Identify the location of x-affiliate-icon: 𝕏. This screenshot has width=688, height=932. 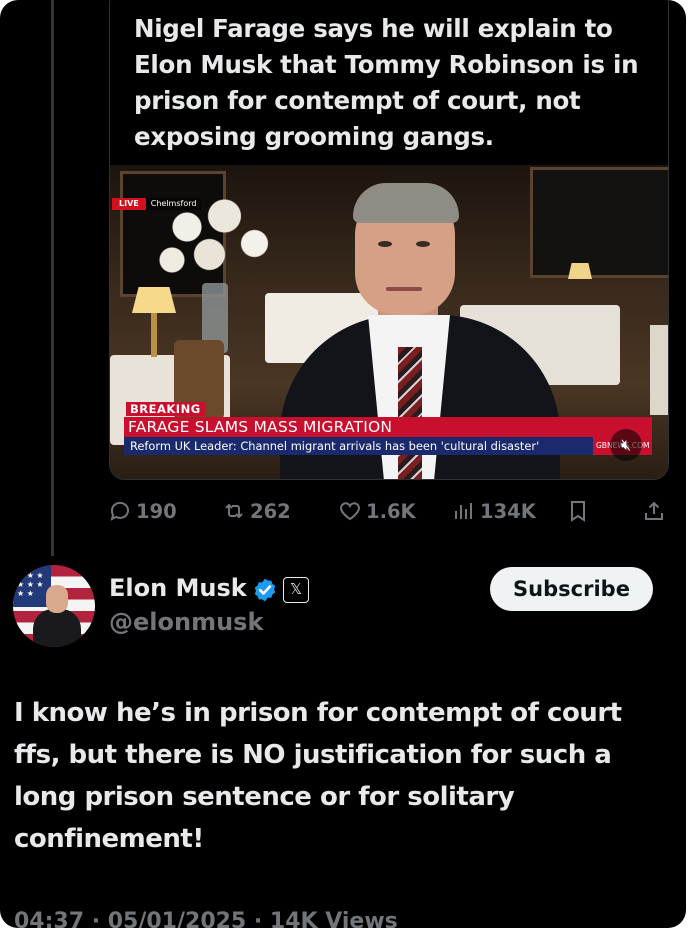
(296, 590).